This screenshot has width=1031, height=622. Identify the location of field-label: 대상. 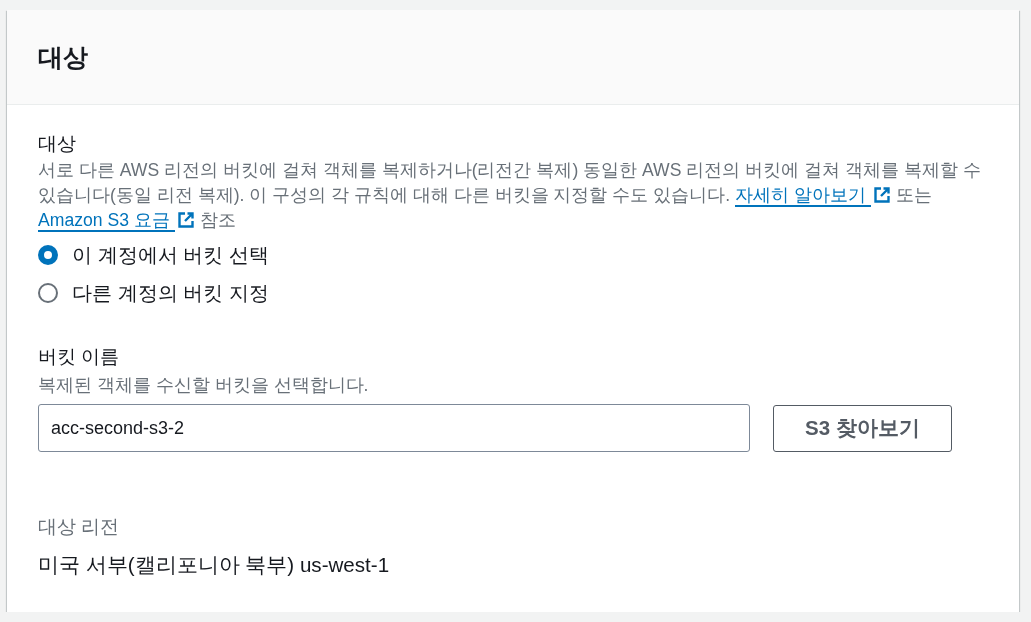
(57, 144).